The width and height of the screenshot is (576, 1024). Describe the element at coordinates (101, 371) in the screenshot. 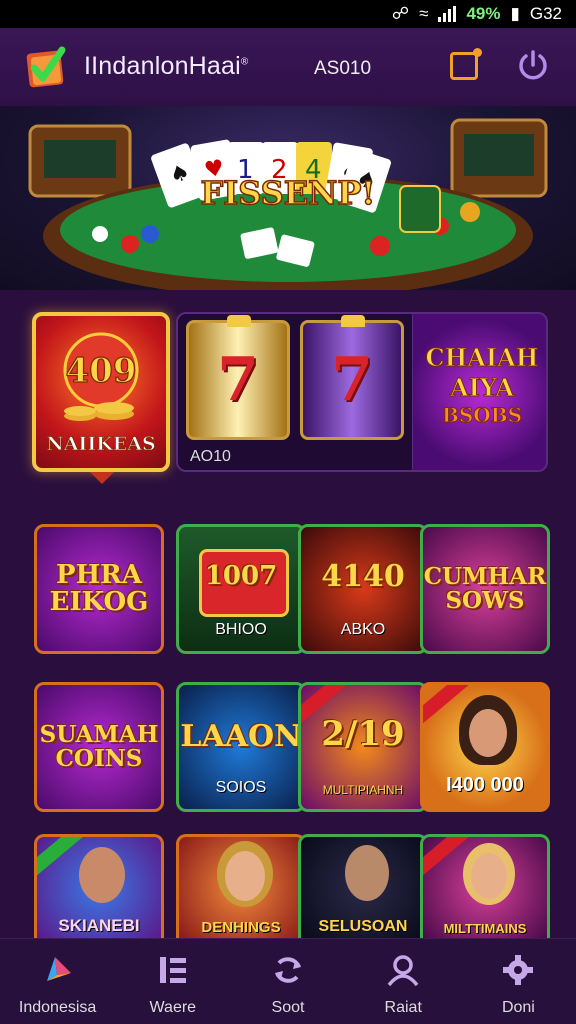

I see `featured-number: 409` at that location.